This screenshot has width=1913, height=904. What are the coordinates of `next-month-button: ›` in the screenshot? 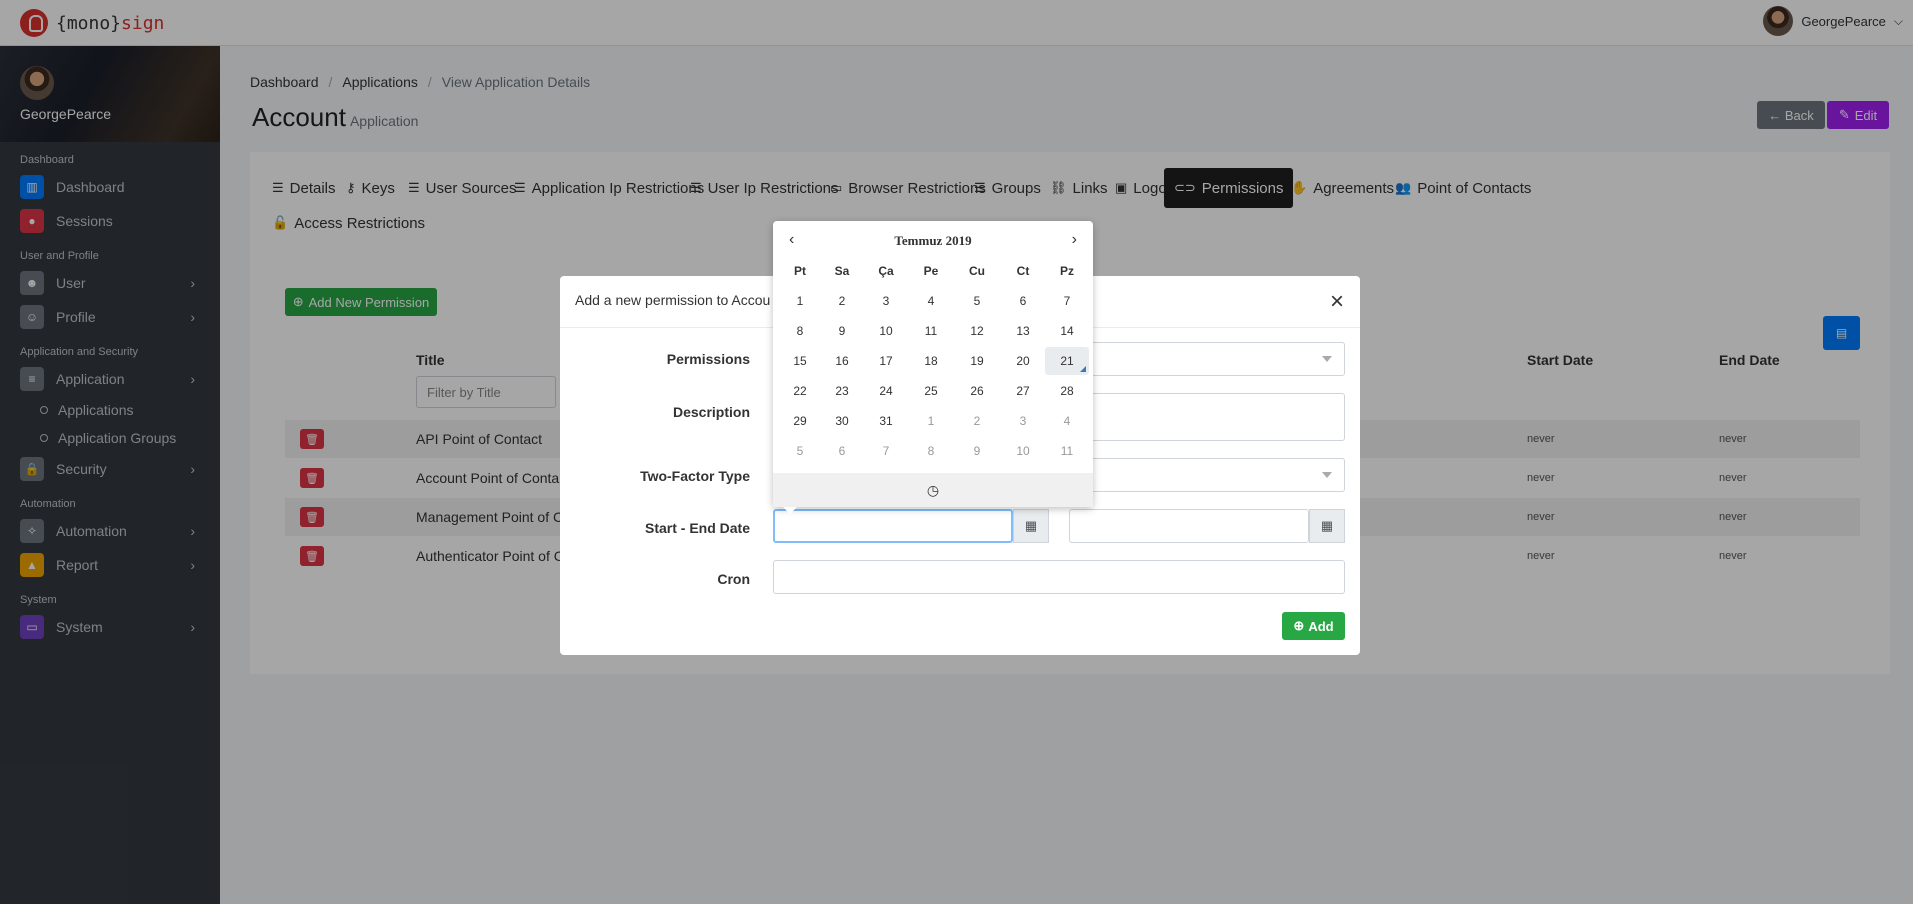 It's located at (1074, 240).